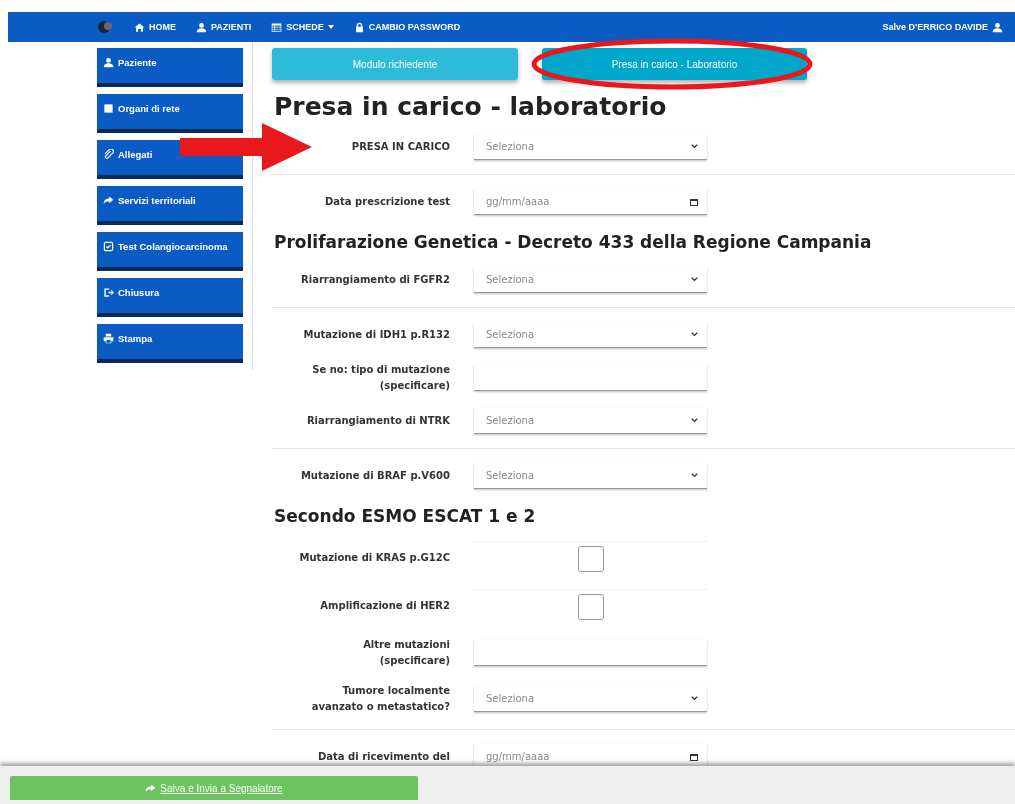 The height and width of the screenshot is (804, 1015). Describe the element at coordinates (935, 27) in the screenshot. I see `greeting-text: Salve D'ERRICO DAVIDE` at that location.